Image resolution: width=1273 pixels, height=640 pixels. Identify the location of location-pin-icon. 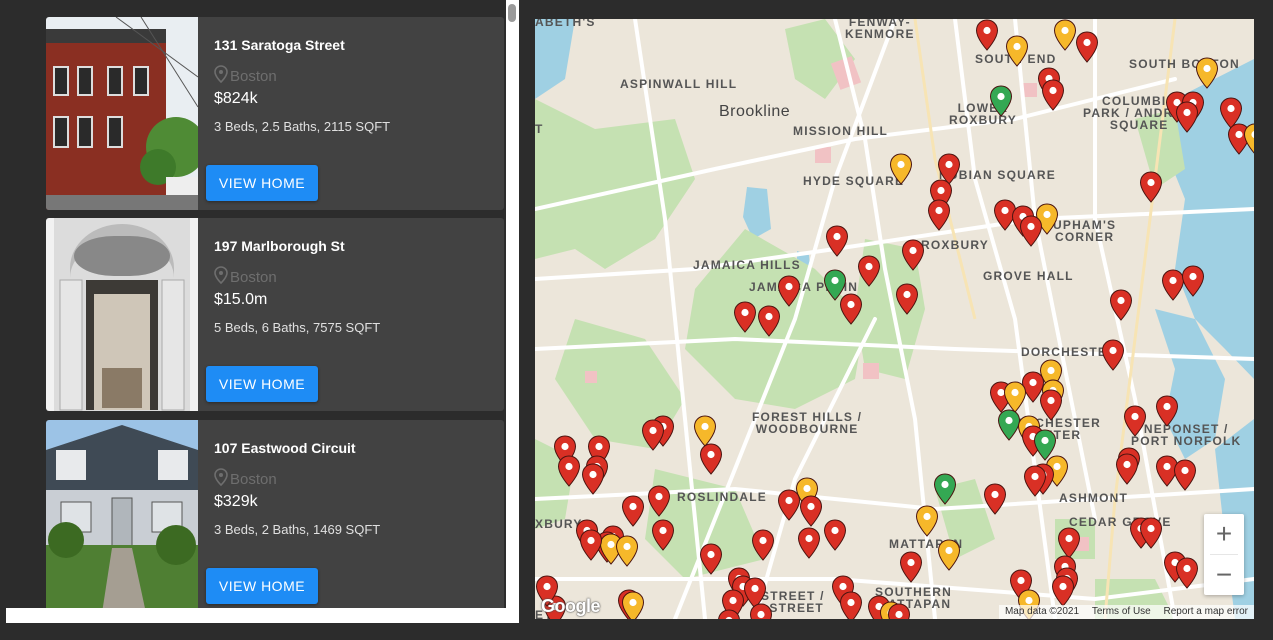
(221, 275).